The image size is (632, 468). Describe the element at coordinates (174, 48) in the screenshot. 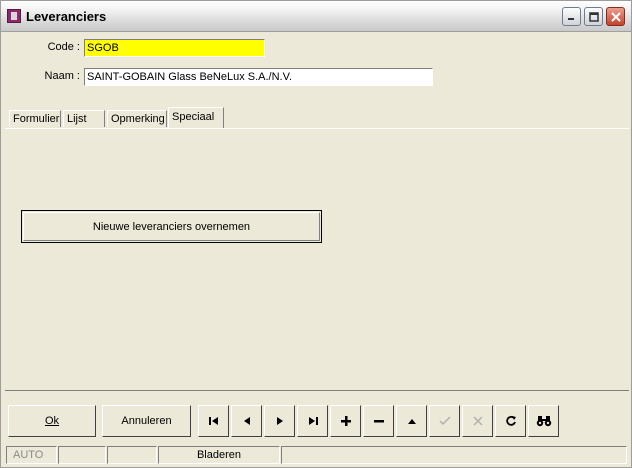

I see `code-field: SGOB` at that location.